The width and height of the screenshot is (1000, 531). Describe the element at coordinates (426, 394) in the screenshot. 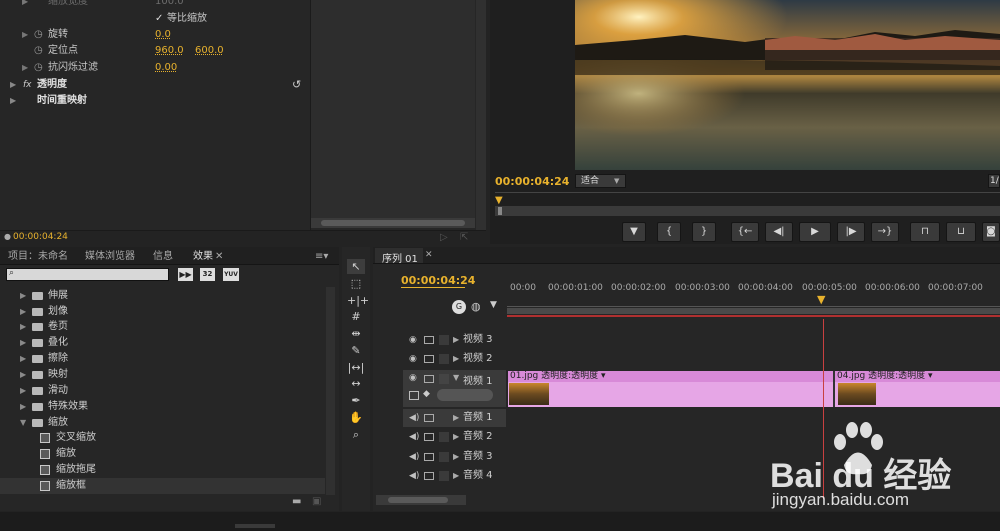

I see `keyframe-icon: ◆` at that location.